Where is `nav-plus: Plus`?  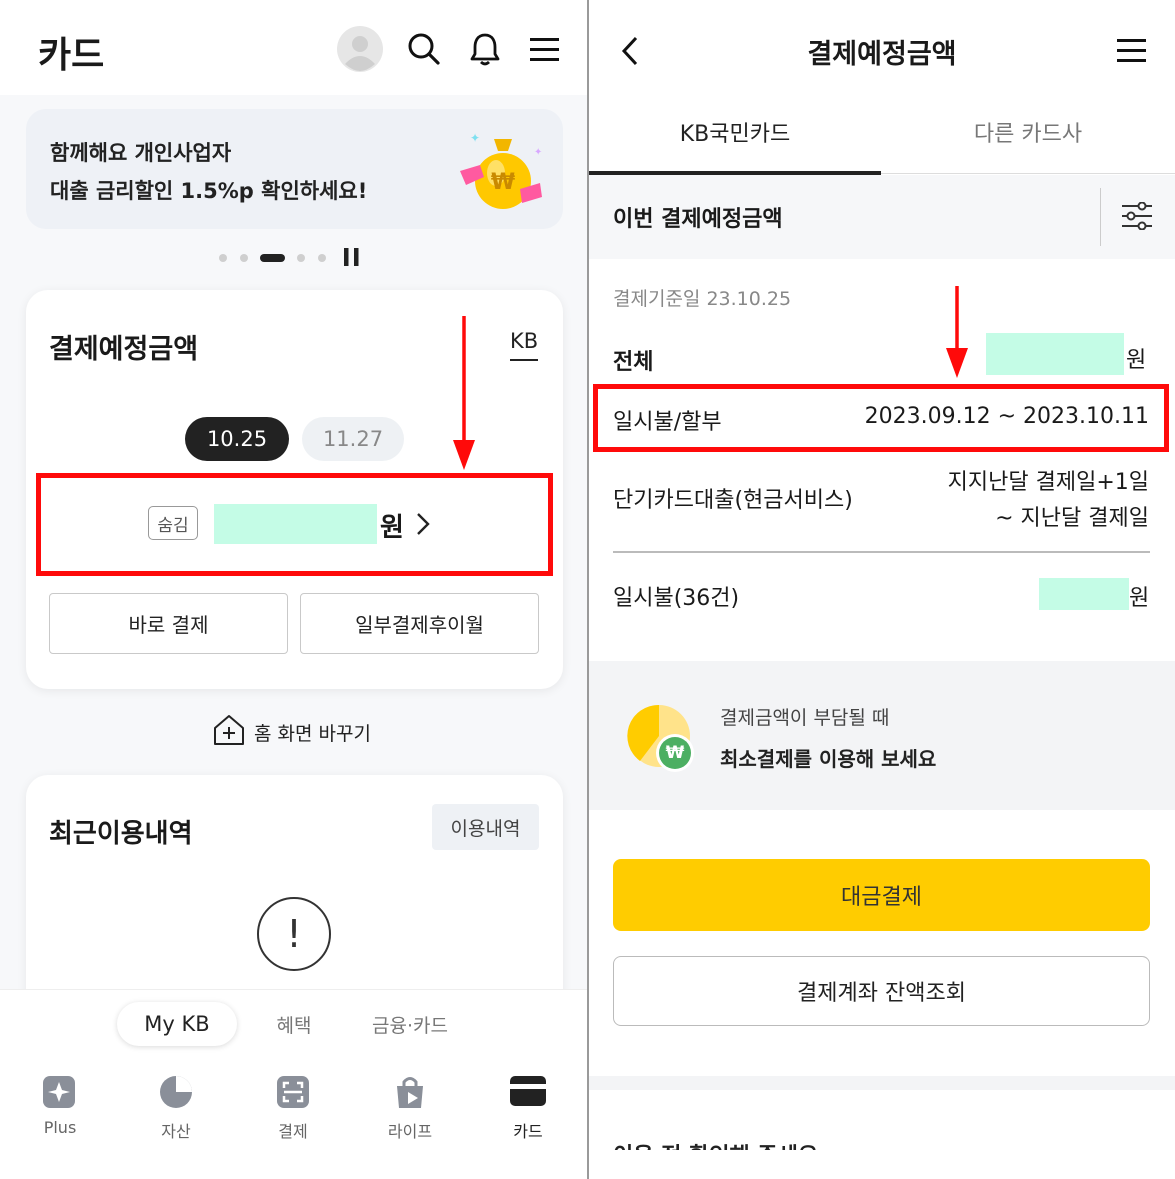
nav-plus: Plus is located at coordinates (60, 1109).